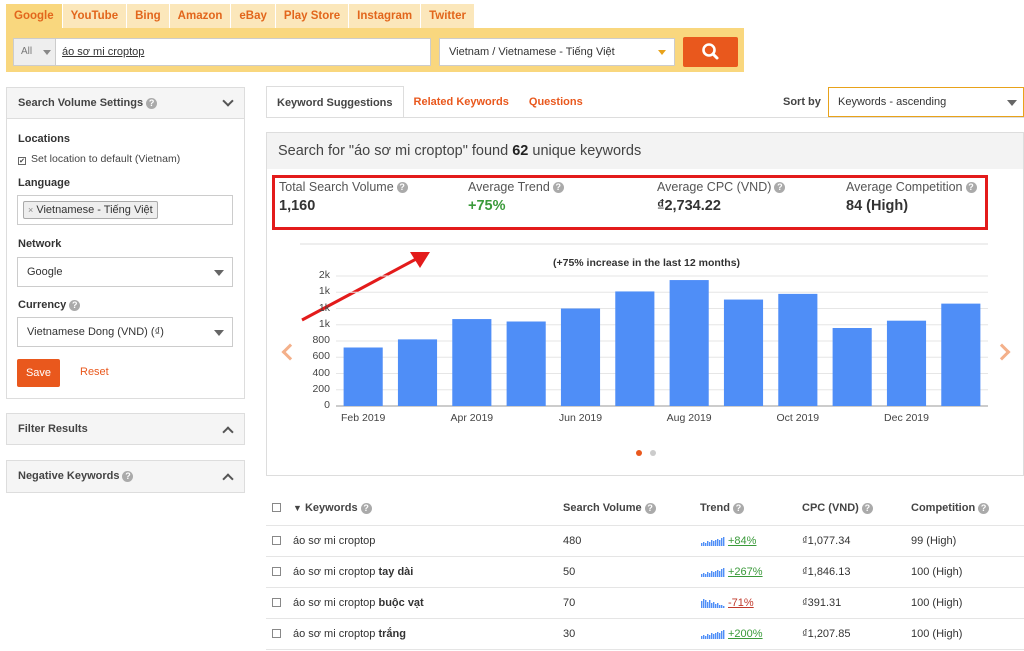 Image resolution: width=1024 pixels, height=651 pixels. What do you see at coordinates (253, 16) in the screenshot?
I see `tab-ebay: eBay` at bounding box center [253, 16].